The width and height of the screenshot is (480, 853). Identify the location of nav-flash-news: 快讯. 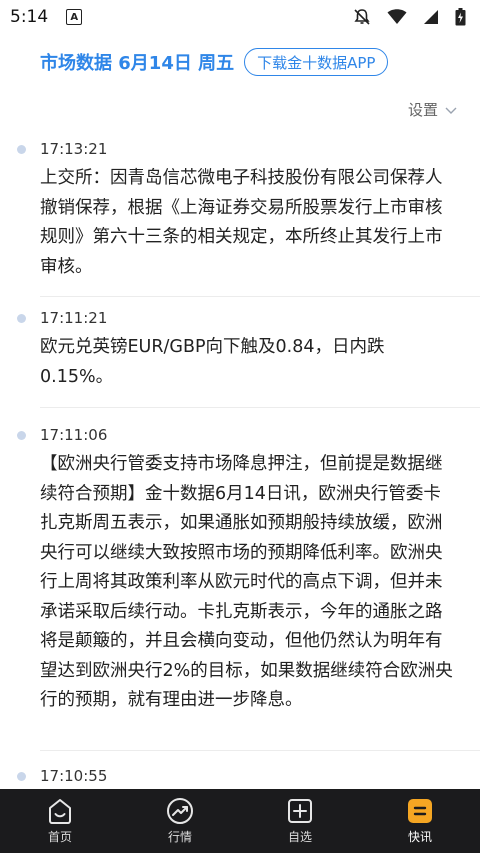
(420, 821).